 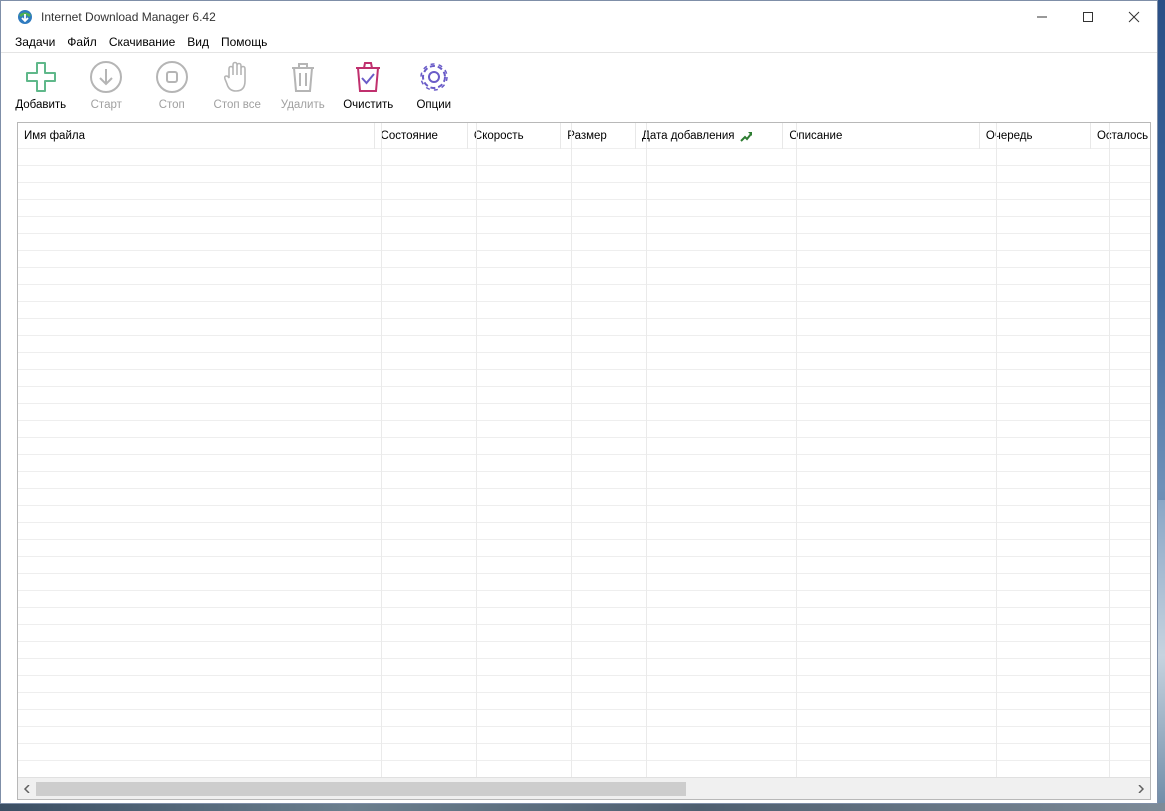 What do you see at coordinates (1161, 655) in the screenshot?
I see `desktop-background-right` at bounding box center [1161, 655].